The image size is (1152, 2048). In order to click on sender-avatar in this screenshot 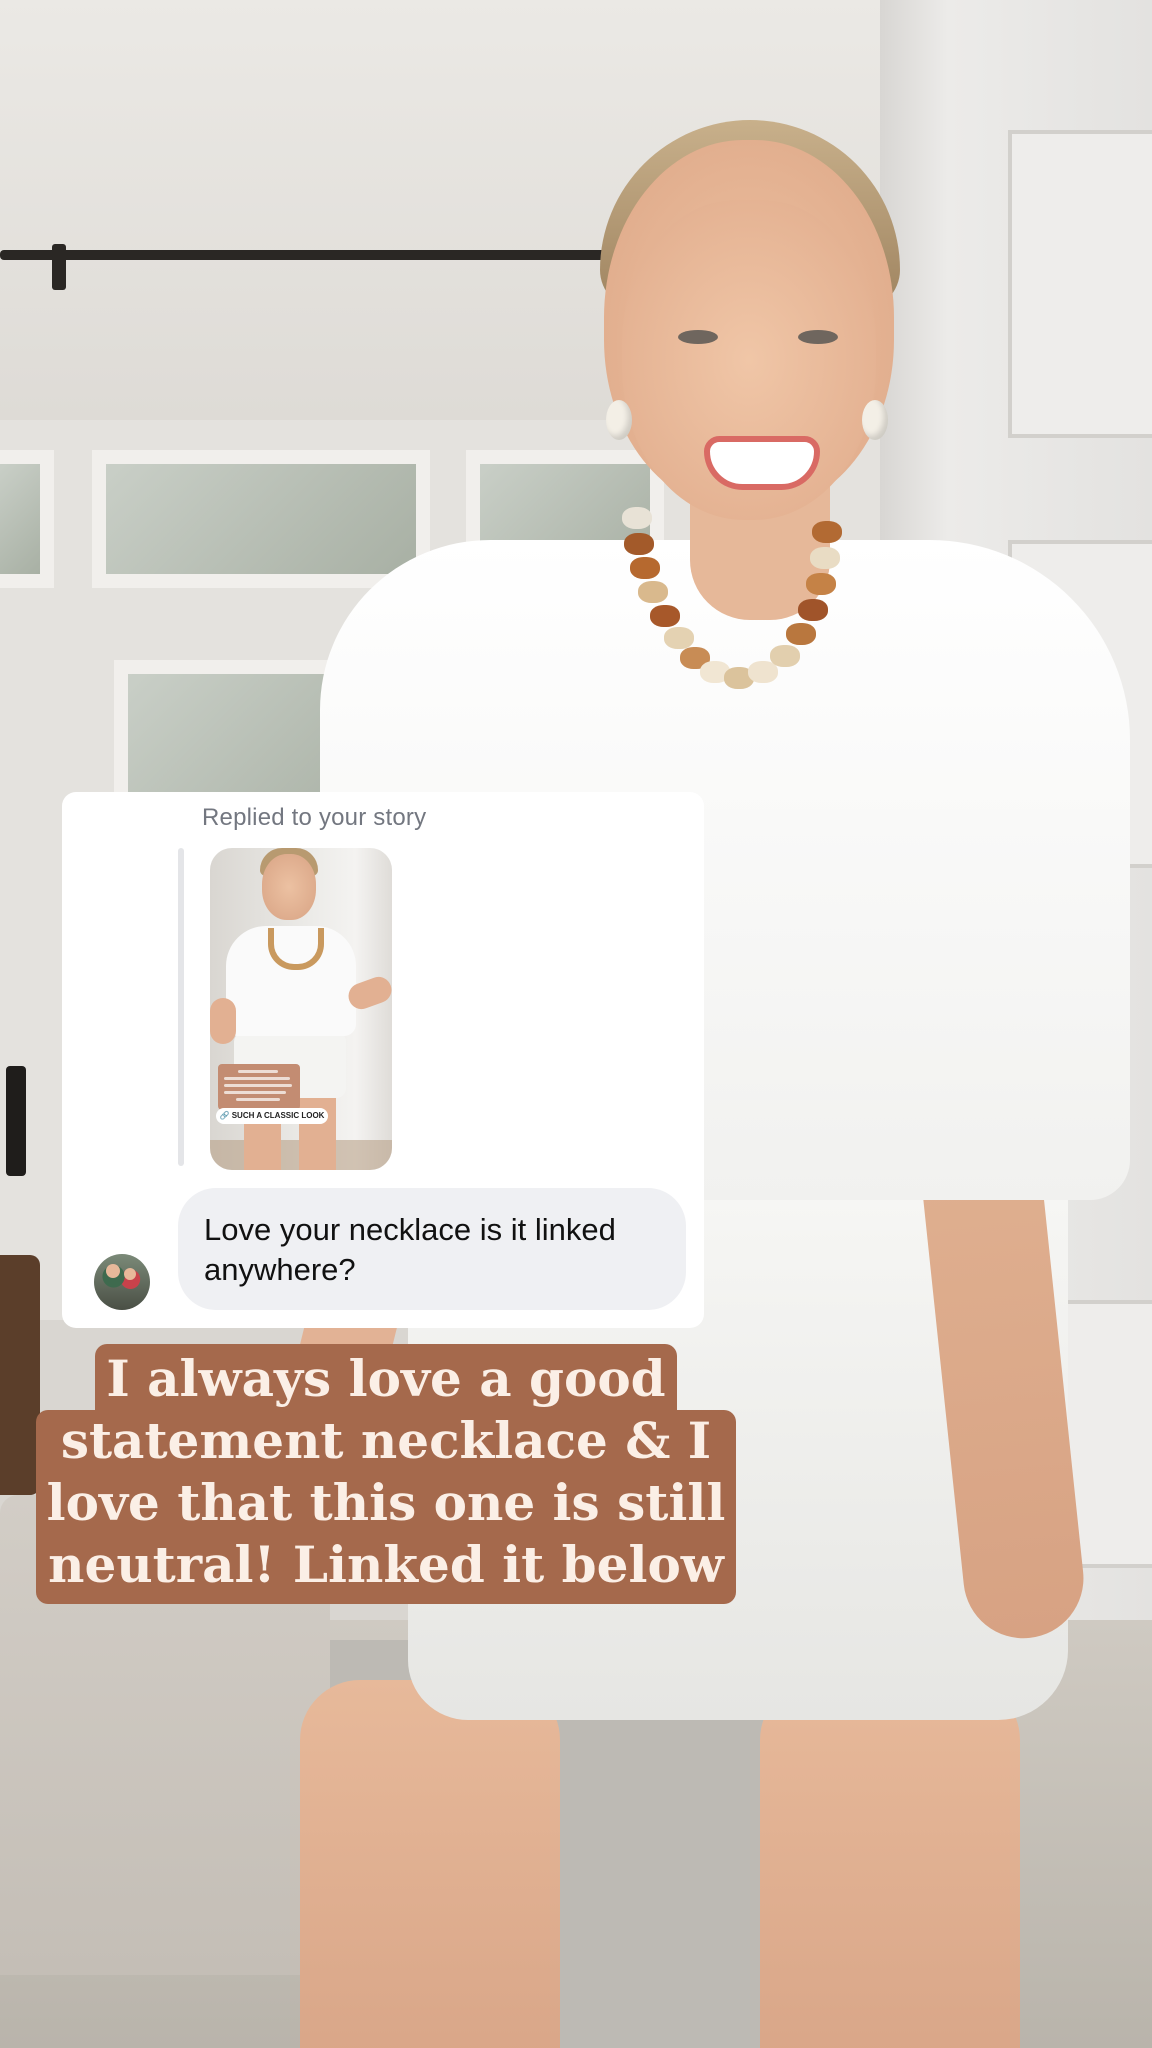, I will do `click(122, 1282)`.